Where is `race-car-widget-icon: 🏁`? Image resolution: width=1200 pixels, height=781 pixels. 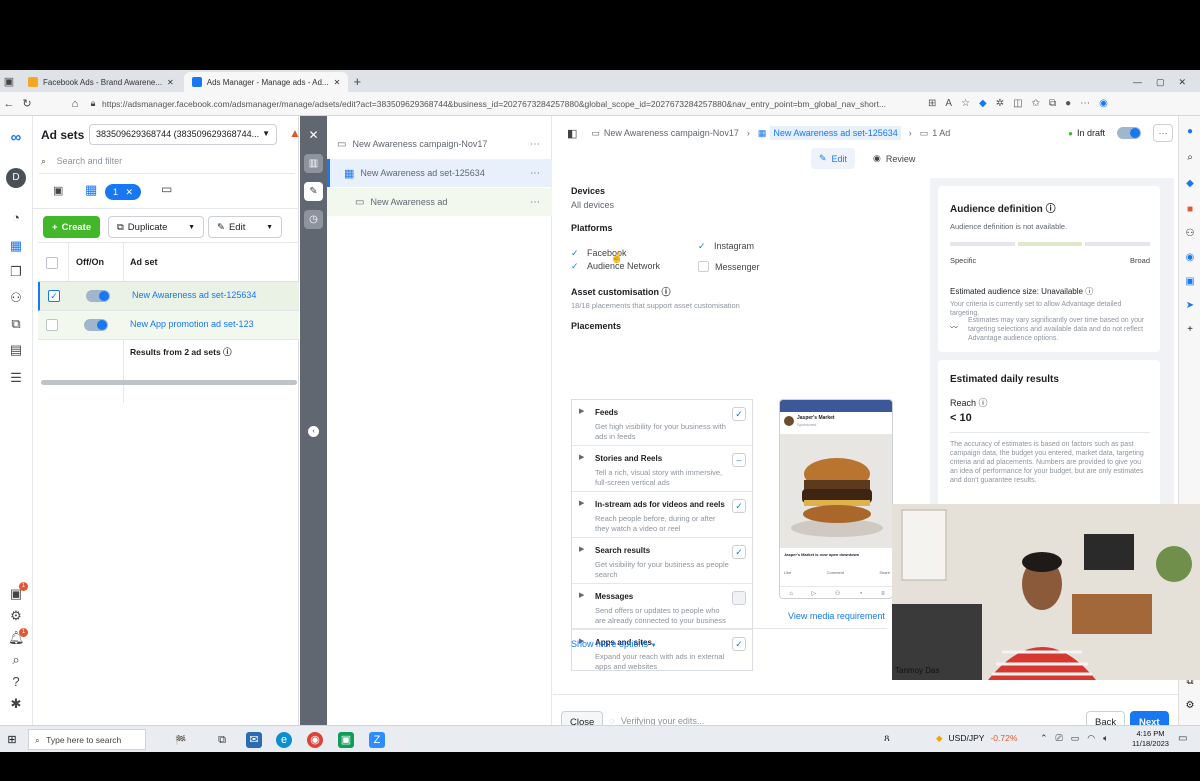 race-car-widget-icon: 🏁 is located at coordinates (181, 740).